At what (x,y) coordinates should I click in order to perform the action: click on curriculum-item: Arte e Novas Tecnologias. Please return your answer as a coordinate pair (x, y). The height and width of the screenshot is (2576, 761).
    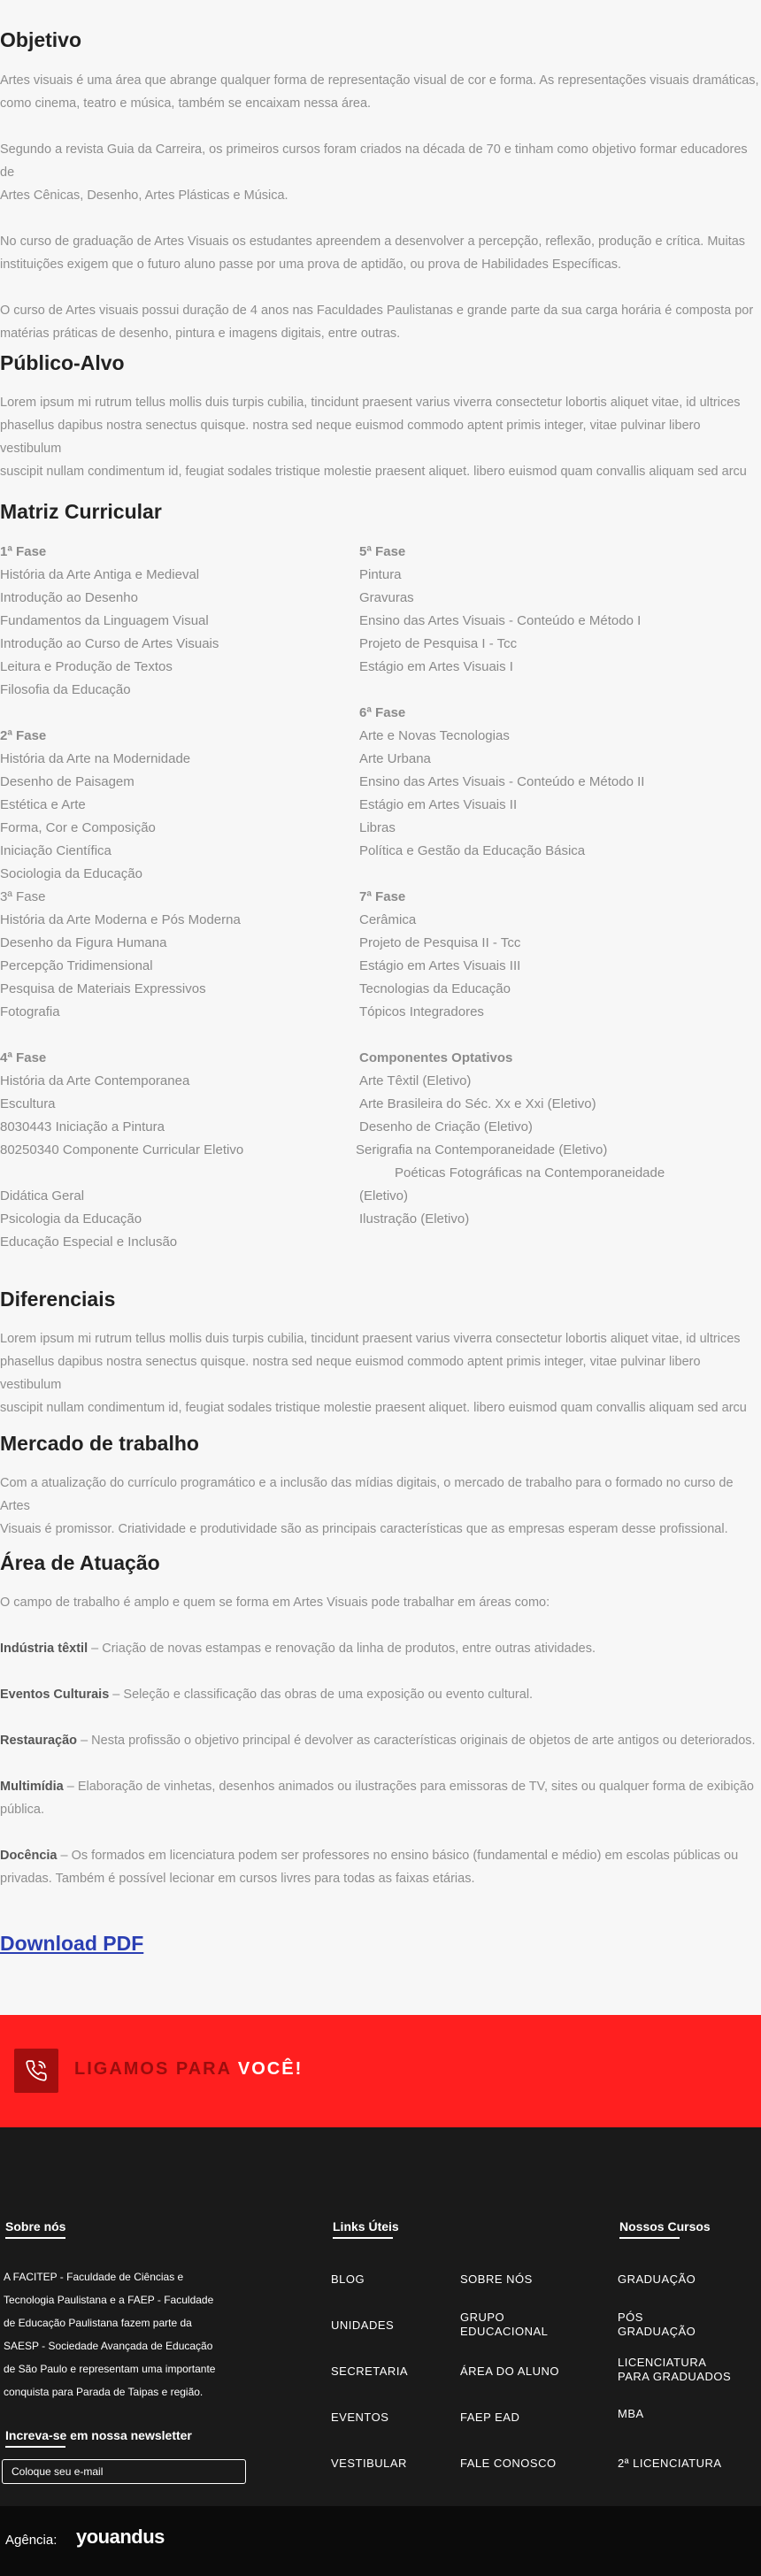
    Looking at the image, I should click on (434, 735).